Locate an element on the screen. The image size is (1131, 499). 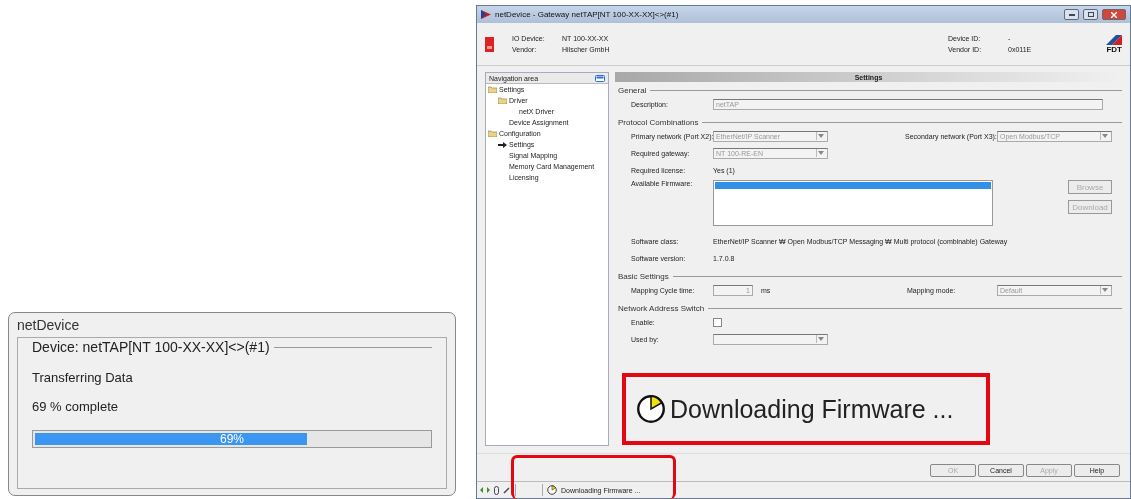
section-title: General is located at coordinates (632, 90).